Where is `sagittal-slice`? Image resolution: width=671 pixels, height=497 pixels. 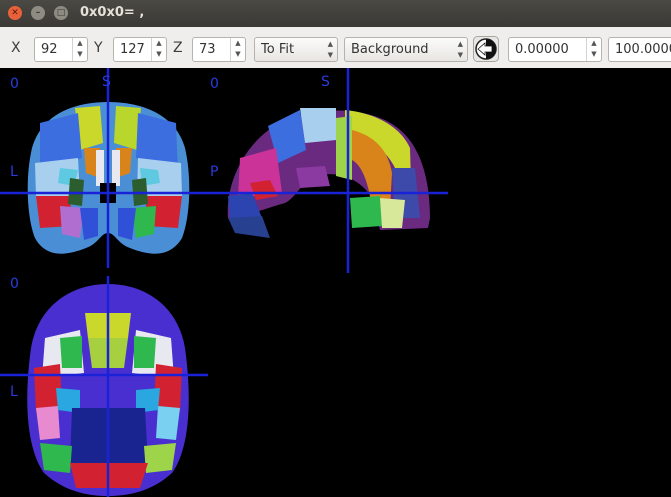
sagittal-slice is located at coordinates (328, 173).